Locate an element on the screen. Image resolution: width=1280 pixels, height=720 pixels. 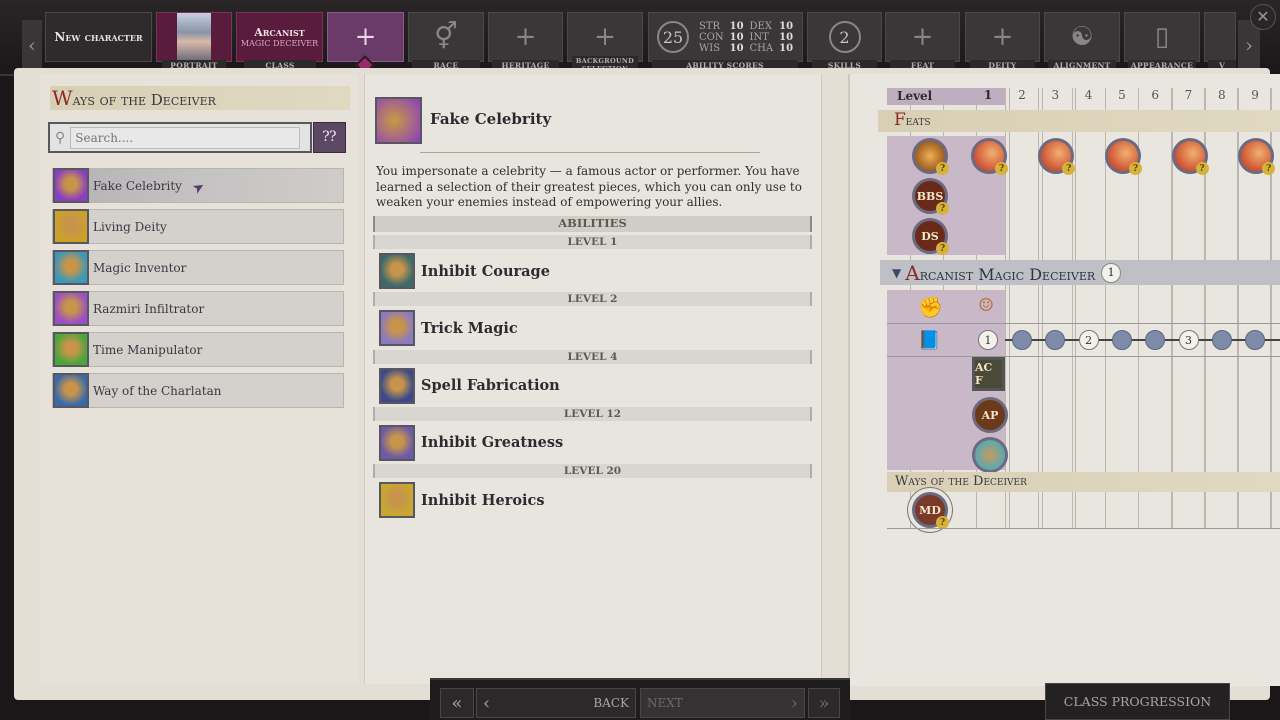
ability-item: Inhibit Courage is located at coordinates (464, 271).